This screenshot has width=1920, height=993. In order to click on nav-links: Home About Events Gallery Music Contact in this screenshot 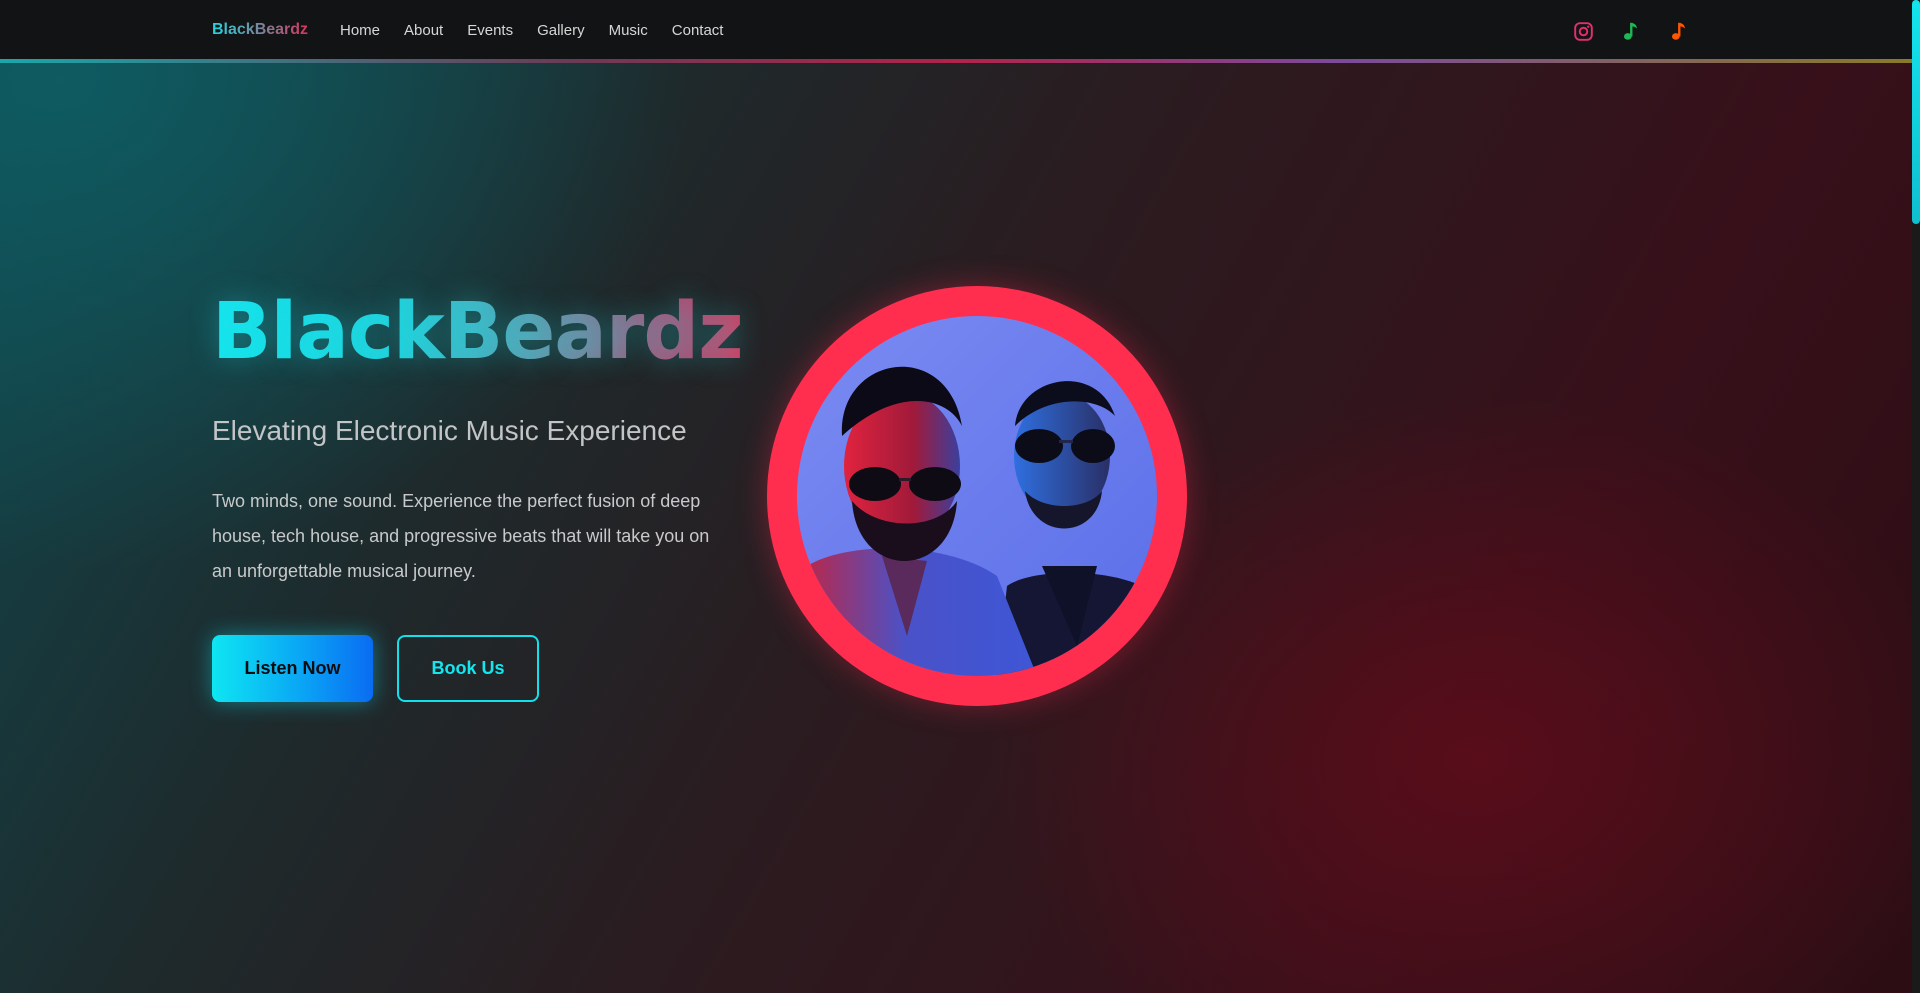, I will do `click(531, 31)`.